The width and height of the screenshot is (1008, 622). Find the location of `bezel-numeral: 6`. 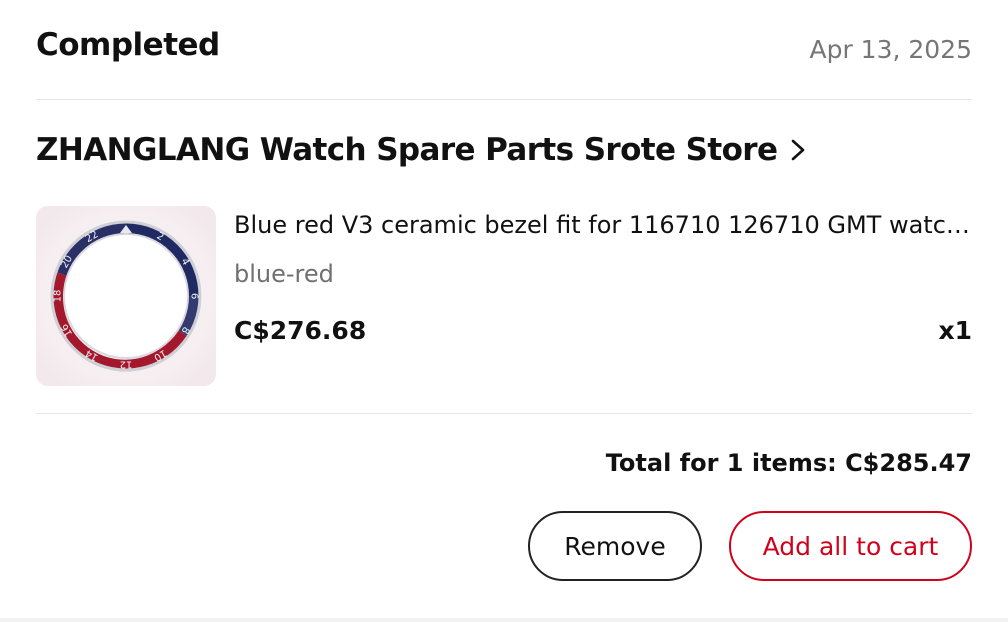

bezel-numeral: 6 is located at coordinates (194, 296).